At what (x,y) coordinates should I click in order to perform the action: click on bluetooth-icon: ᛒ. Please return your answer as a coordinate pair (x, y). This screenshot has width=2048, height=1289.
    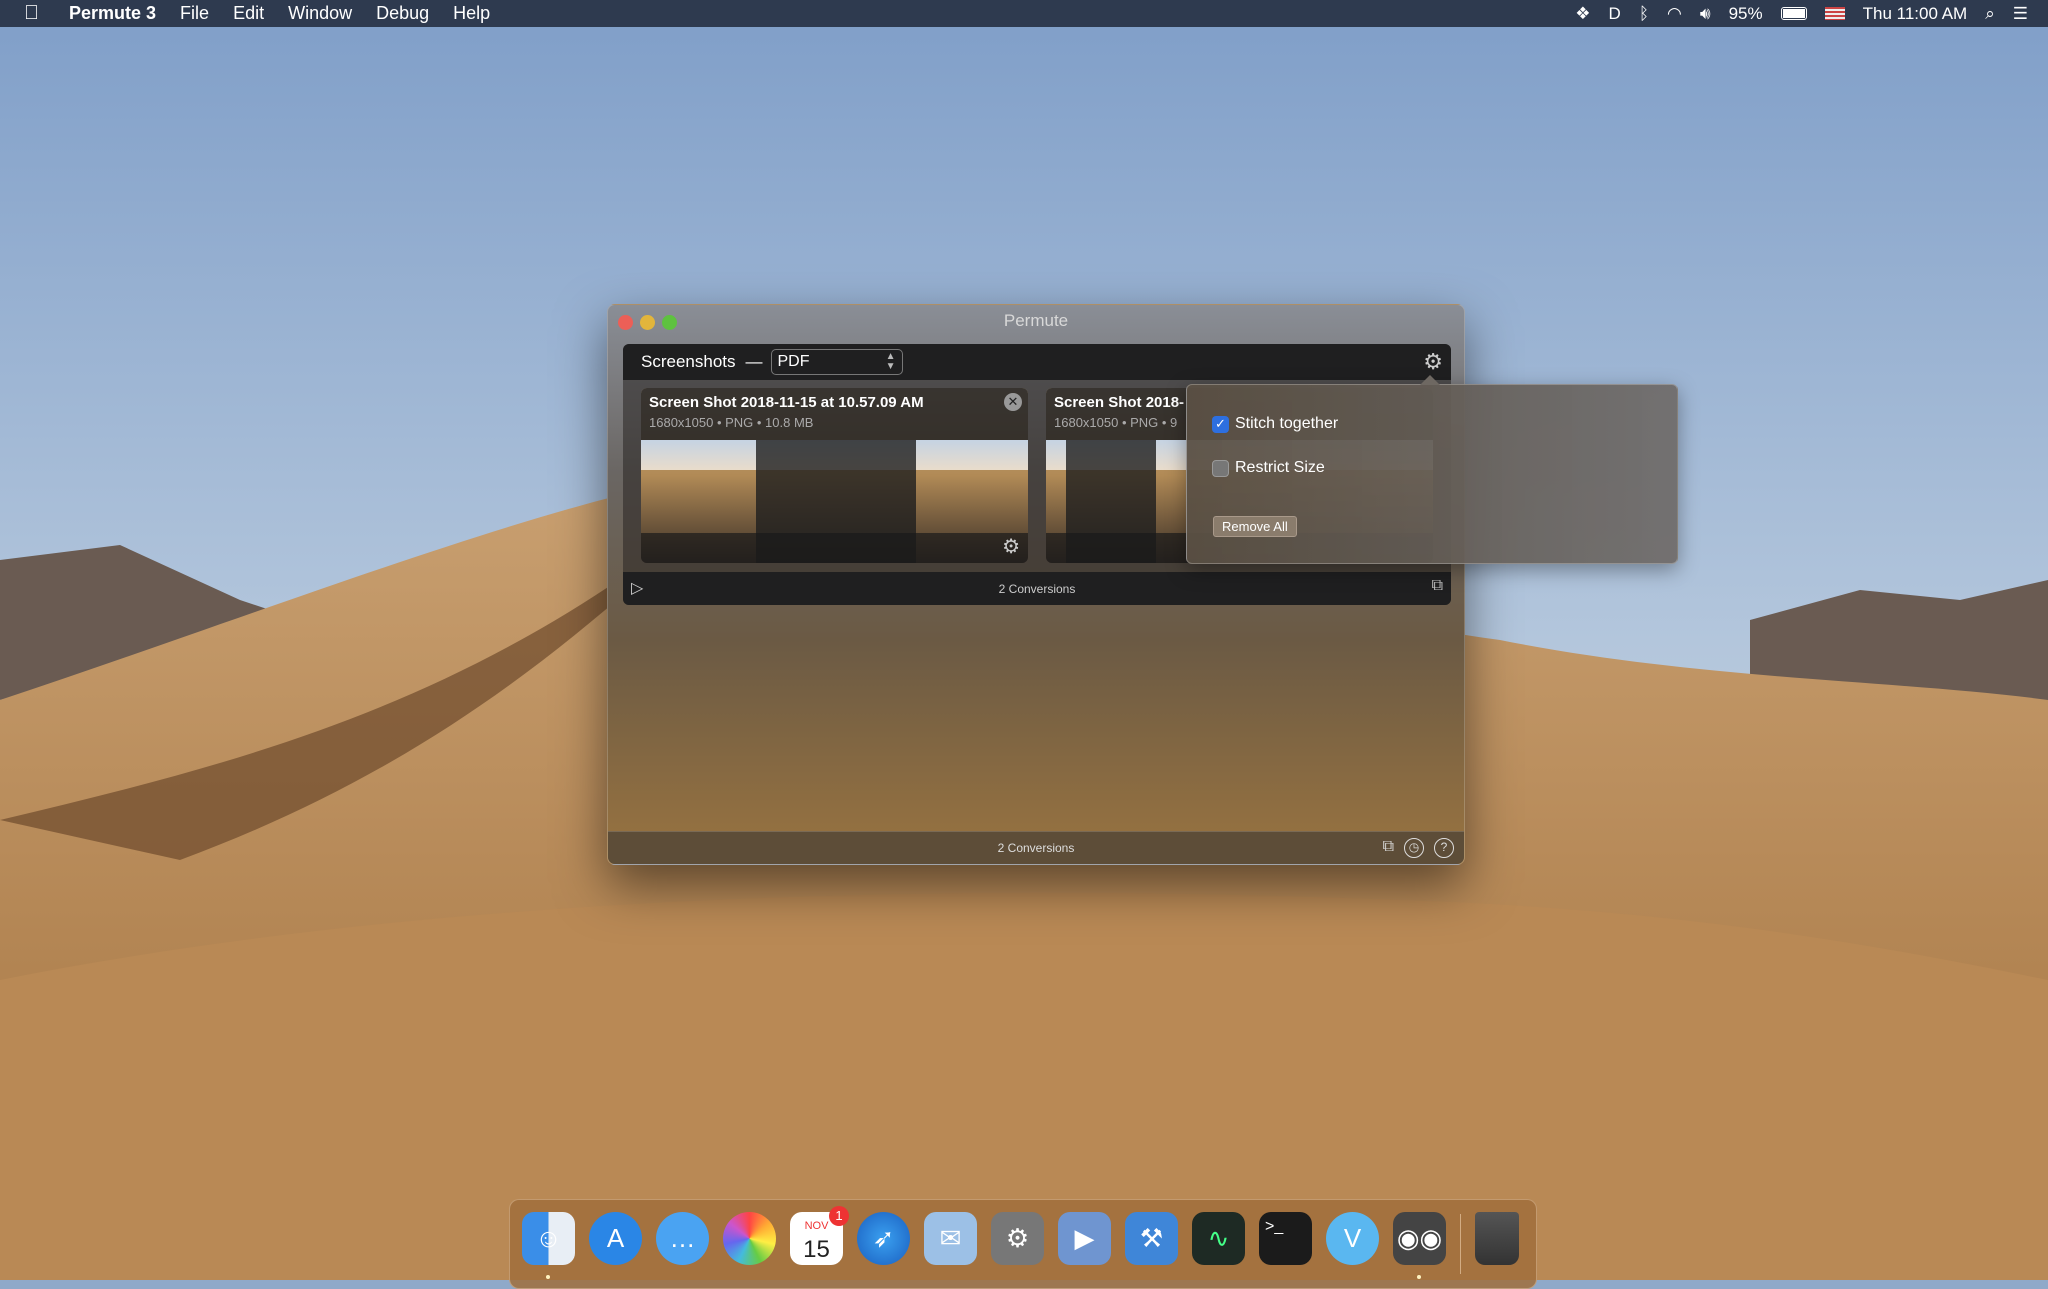
    Looking at the image, I should click on (1644, 14).